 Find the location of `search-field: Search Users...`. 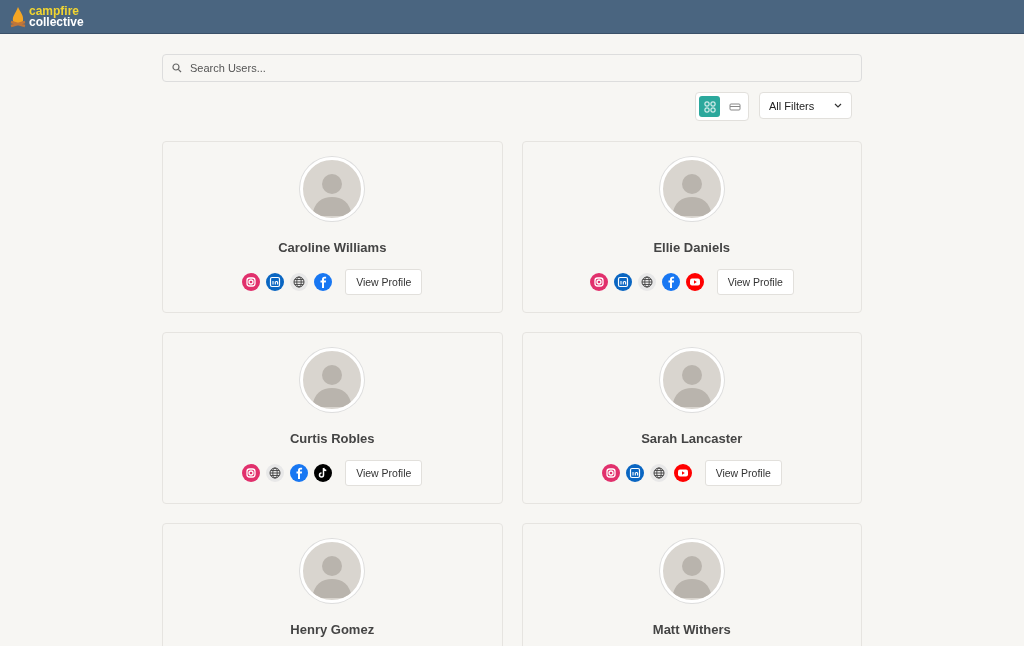

search-field: Search Users... is located at coordinates (512, 68).